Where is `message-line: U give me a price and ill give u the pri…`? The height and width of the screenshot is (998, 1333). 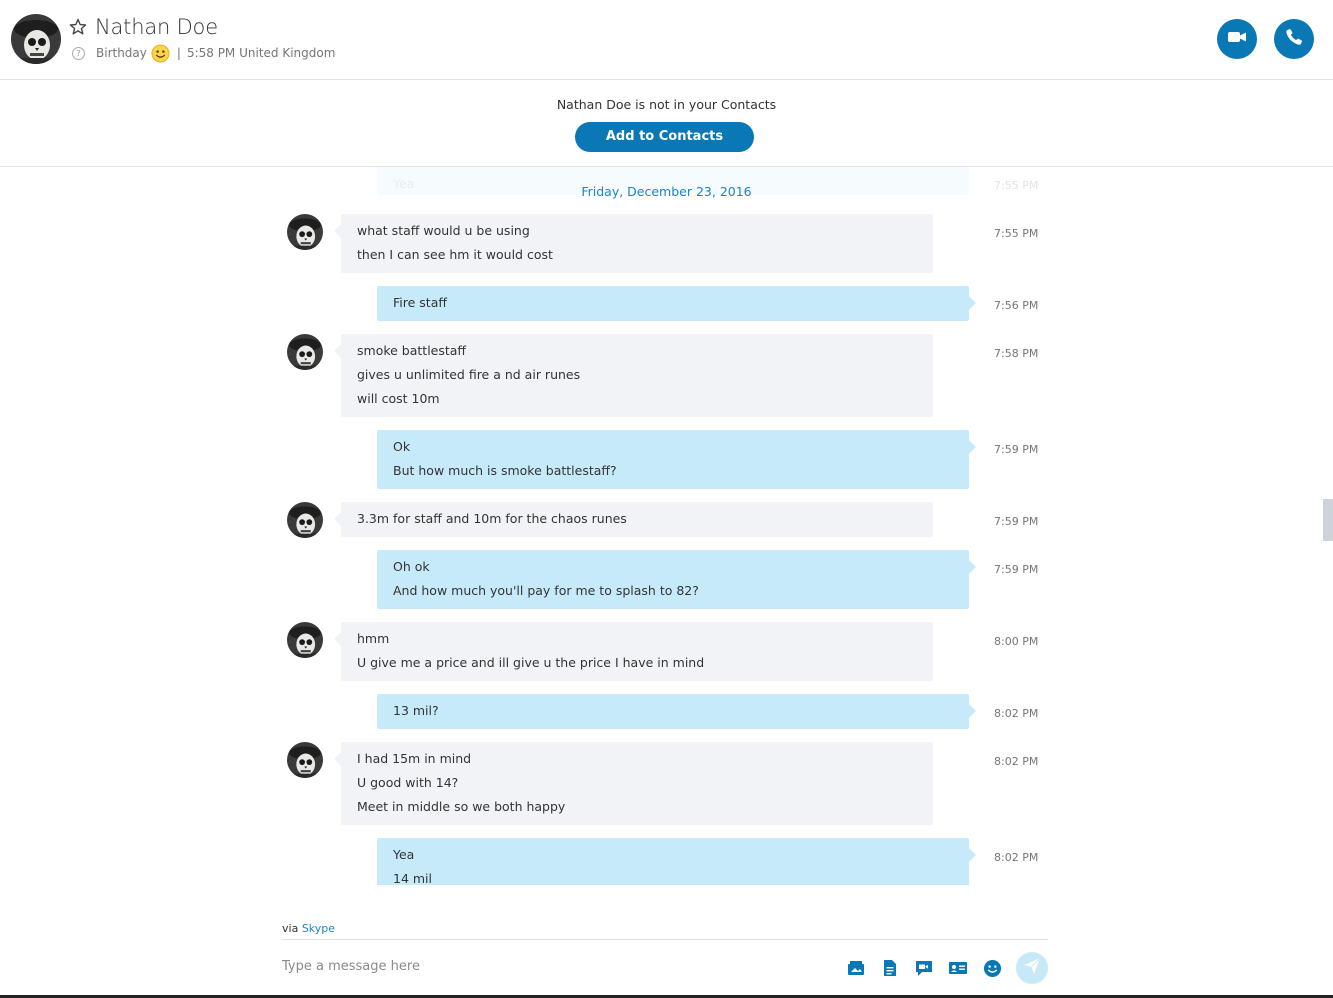 message-line: U give me a price and ill give u the pri… is located at coordinates (531, 662).